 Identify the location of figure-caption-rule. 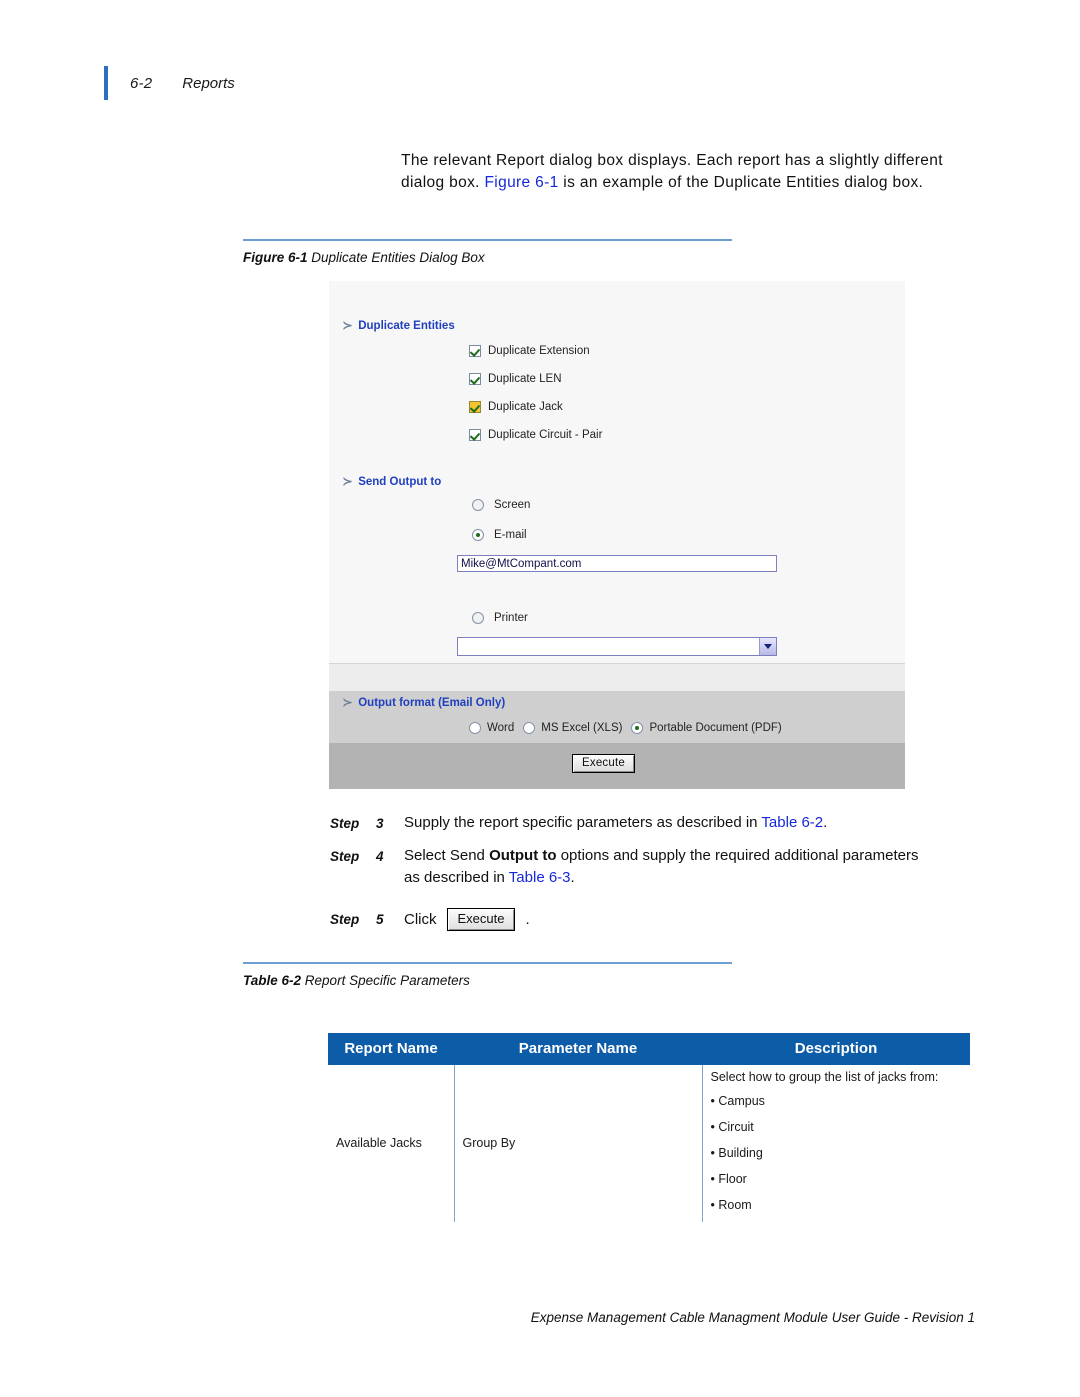
(487, 240).